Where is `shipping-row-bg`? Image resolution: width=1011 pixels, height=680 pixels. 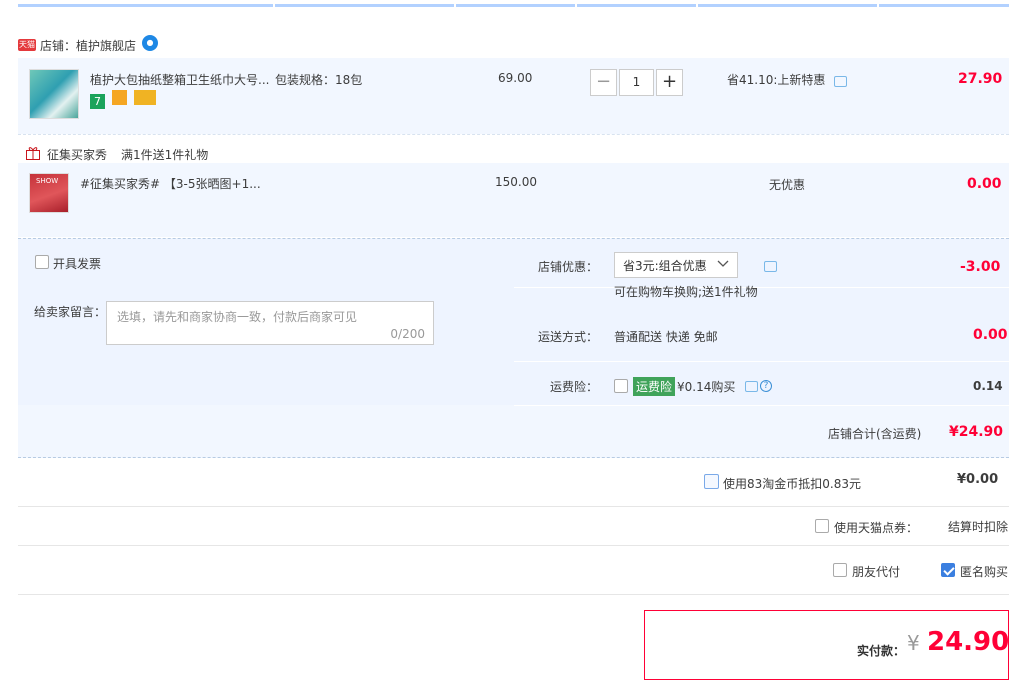 shipping-row-bg is located at coordinates (761, 325).